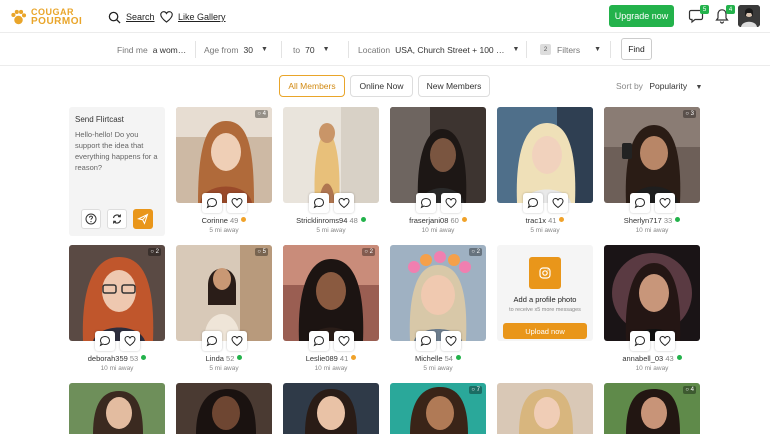 The height and width of the screenshot is (434, 770). Describe the element at coordinates (629, 86) in the screenshot. I see `sort-by-label: Sort by` at that location.